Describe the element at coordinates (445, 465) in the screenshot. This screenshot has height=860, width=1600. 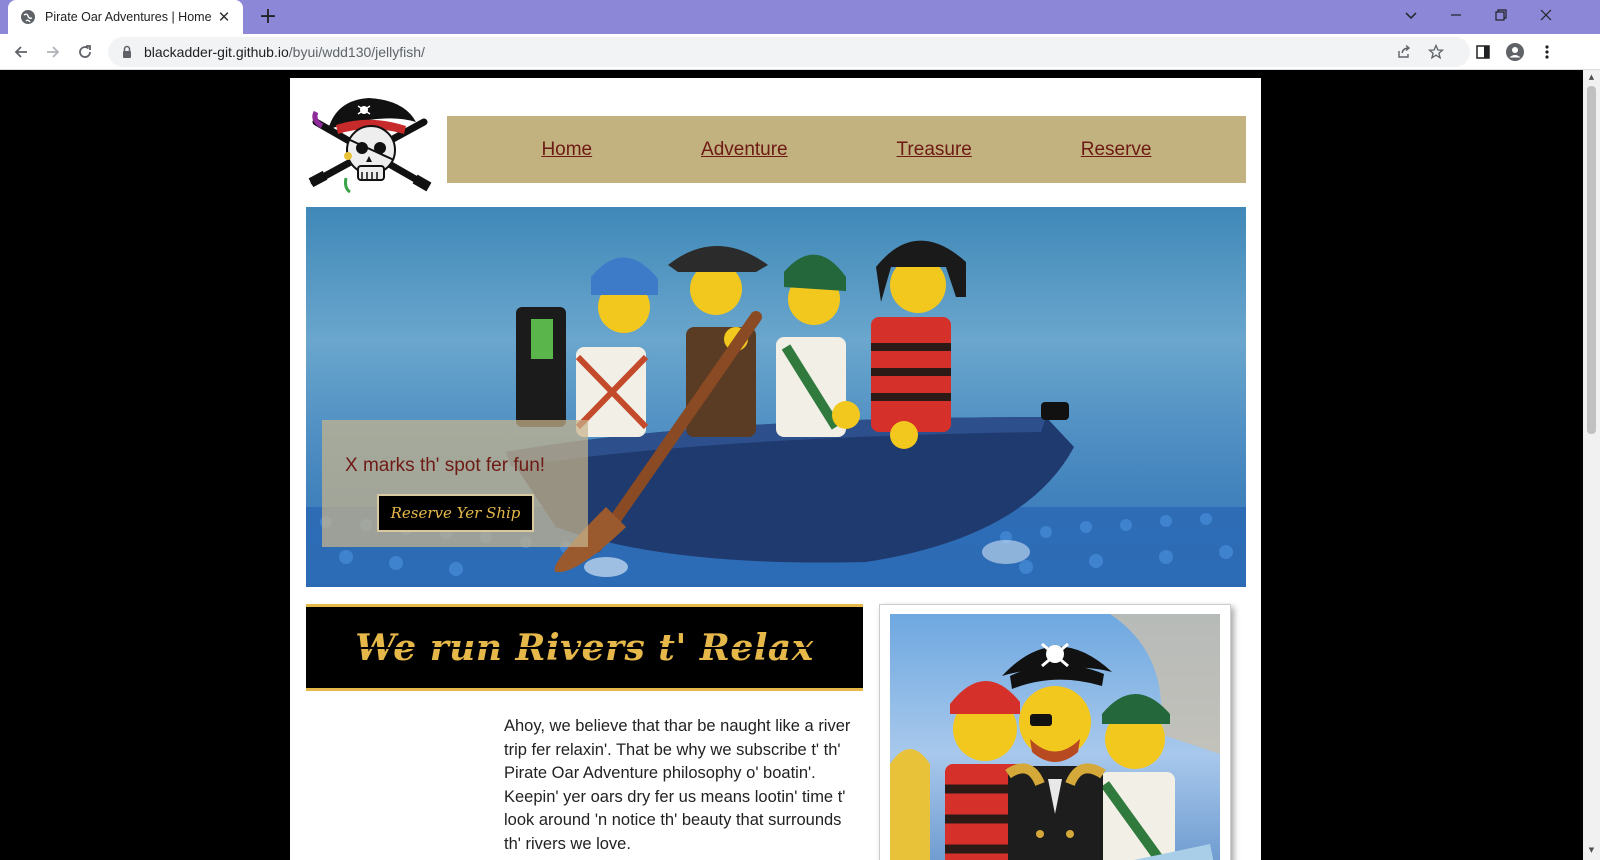
I see `hero-tagline: X marks th' spot fer fun!` at that location.